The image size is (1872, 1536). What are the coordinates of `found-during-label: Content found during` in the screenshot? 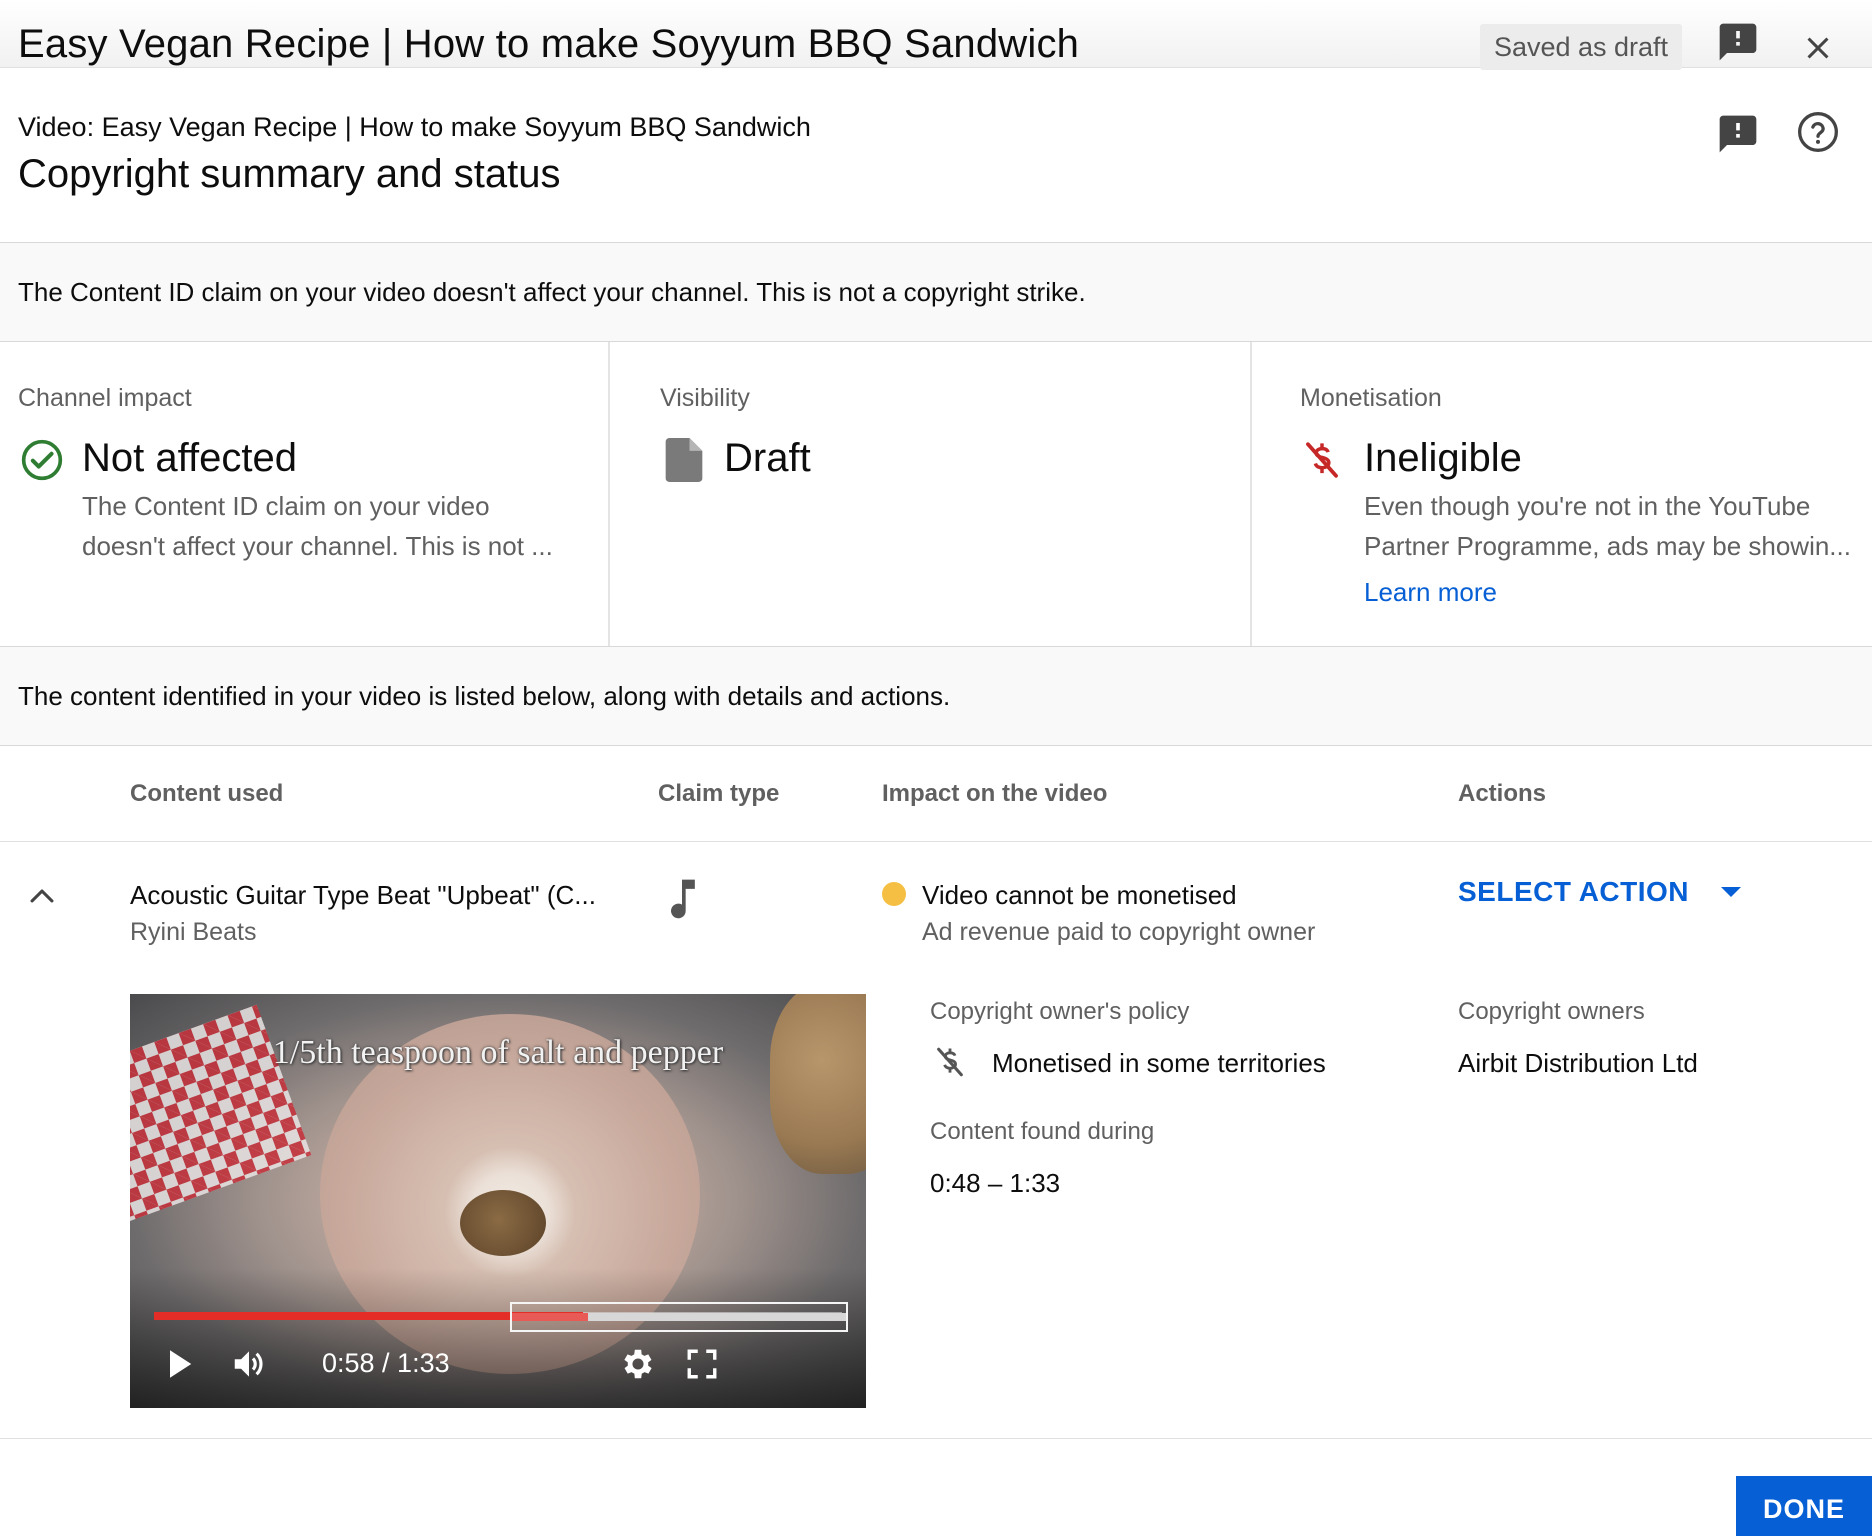 It's located at (1042, 1131).